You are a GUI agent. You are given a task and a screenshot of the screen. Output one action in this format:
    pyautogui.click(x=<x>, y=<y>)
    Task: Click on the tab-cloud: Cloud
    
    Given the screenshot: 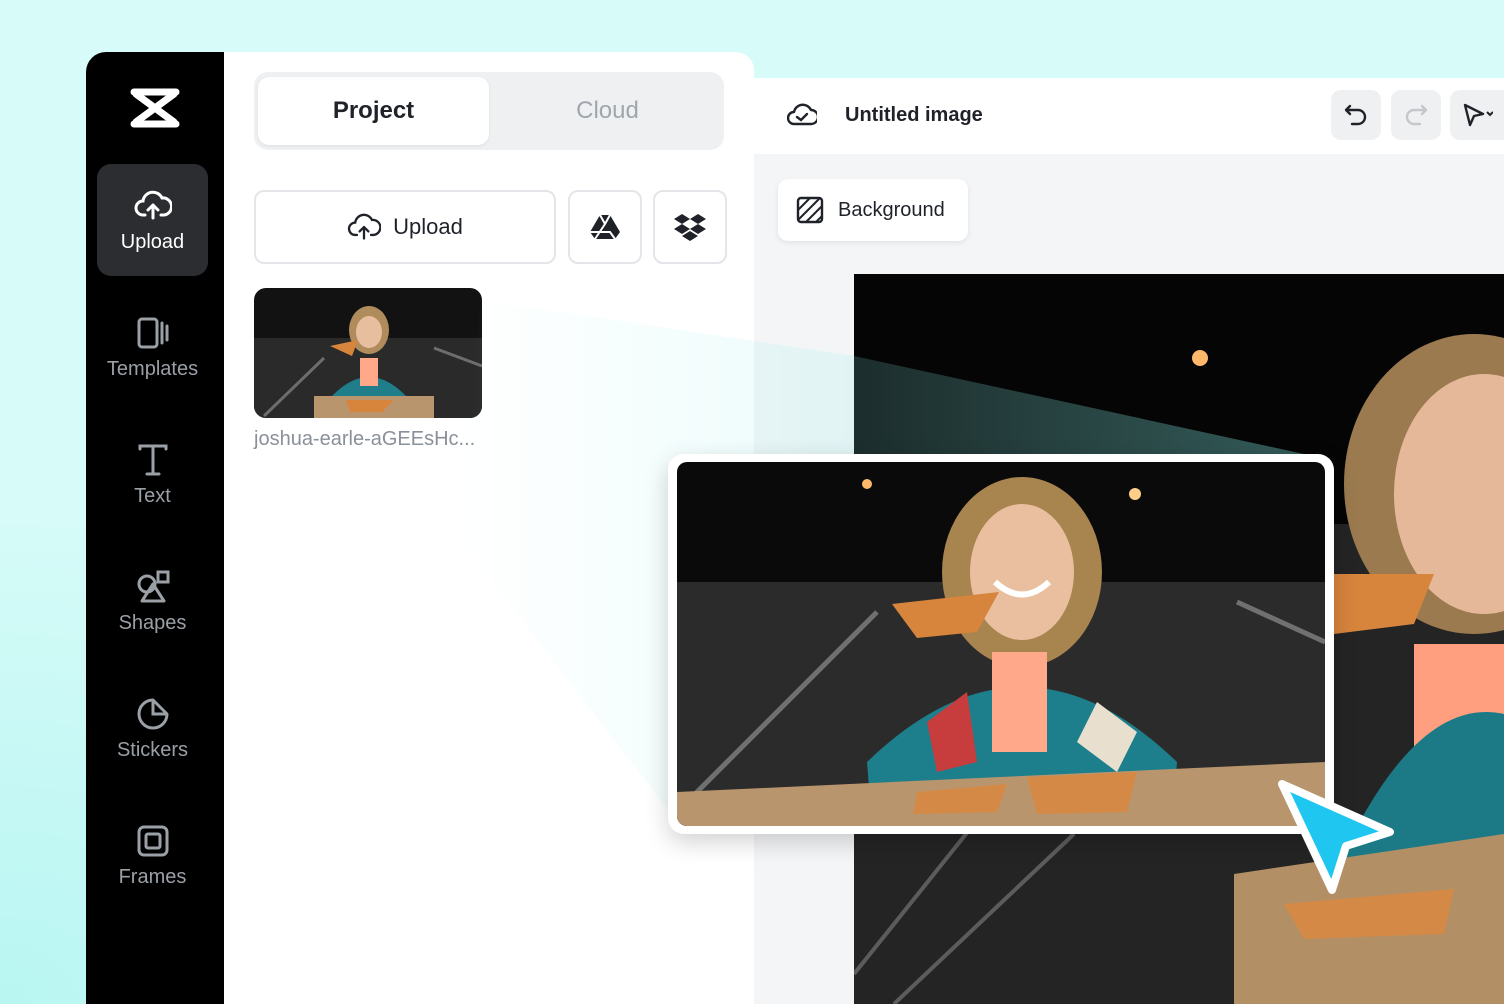 What is the action you would take?
    pyautogui.click(x=607, y=111)
    